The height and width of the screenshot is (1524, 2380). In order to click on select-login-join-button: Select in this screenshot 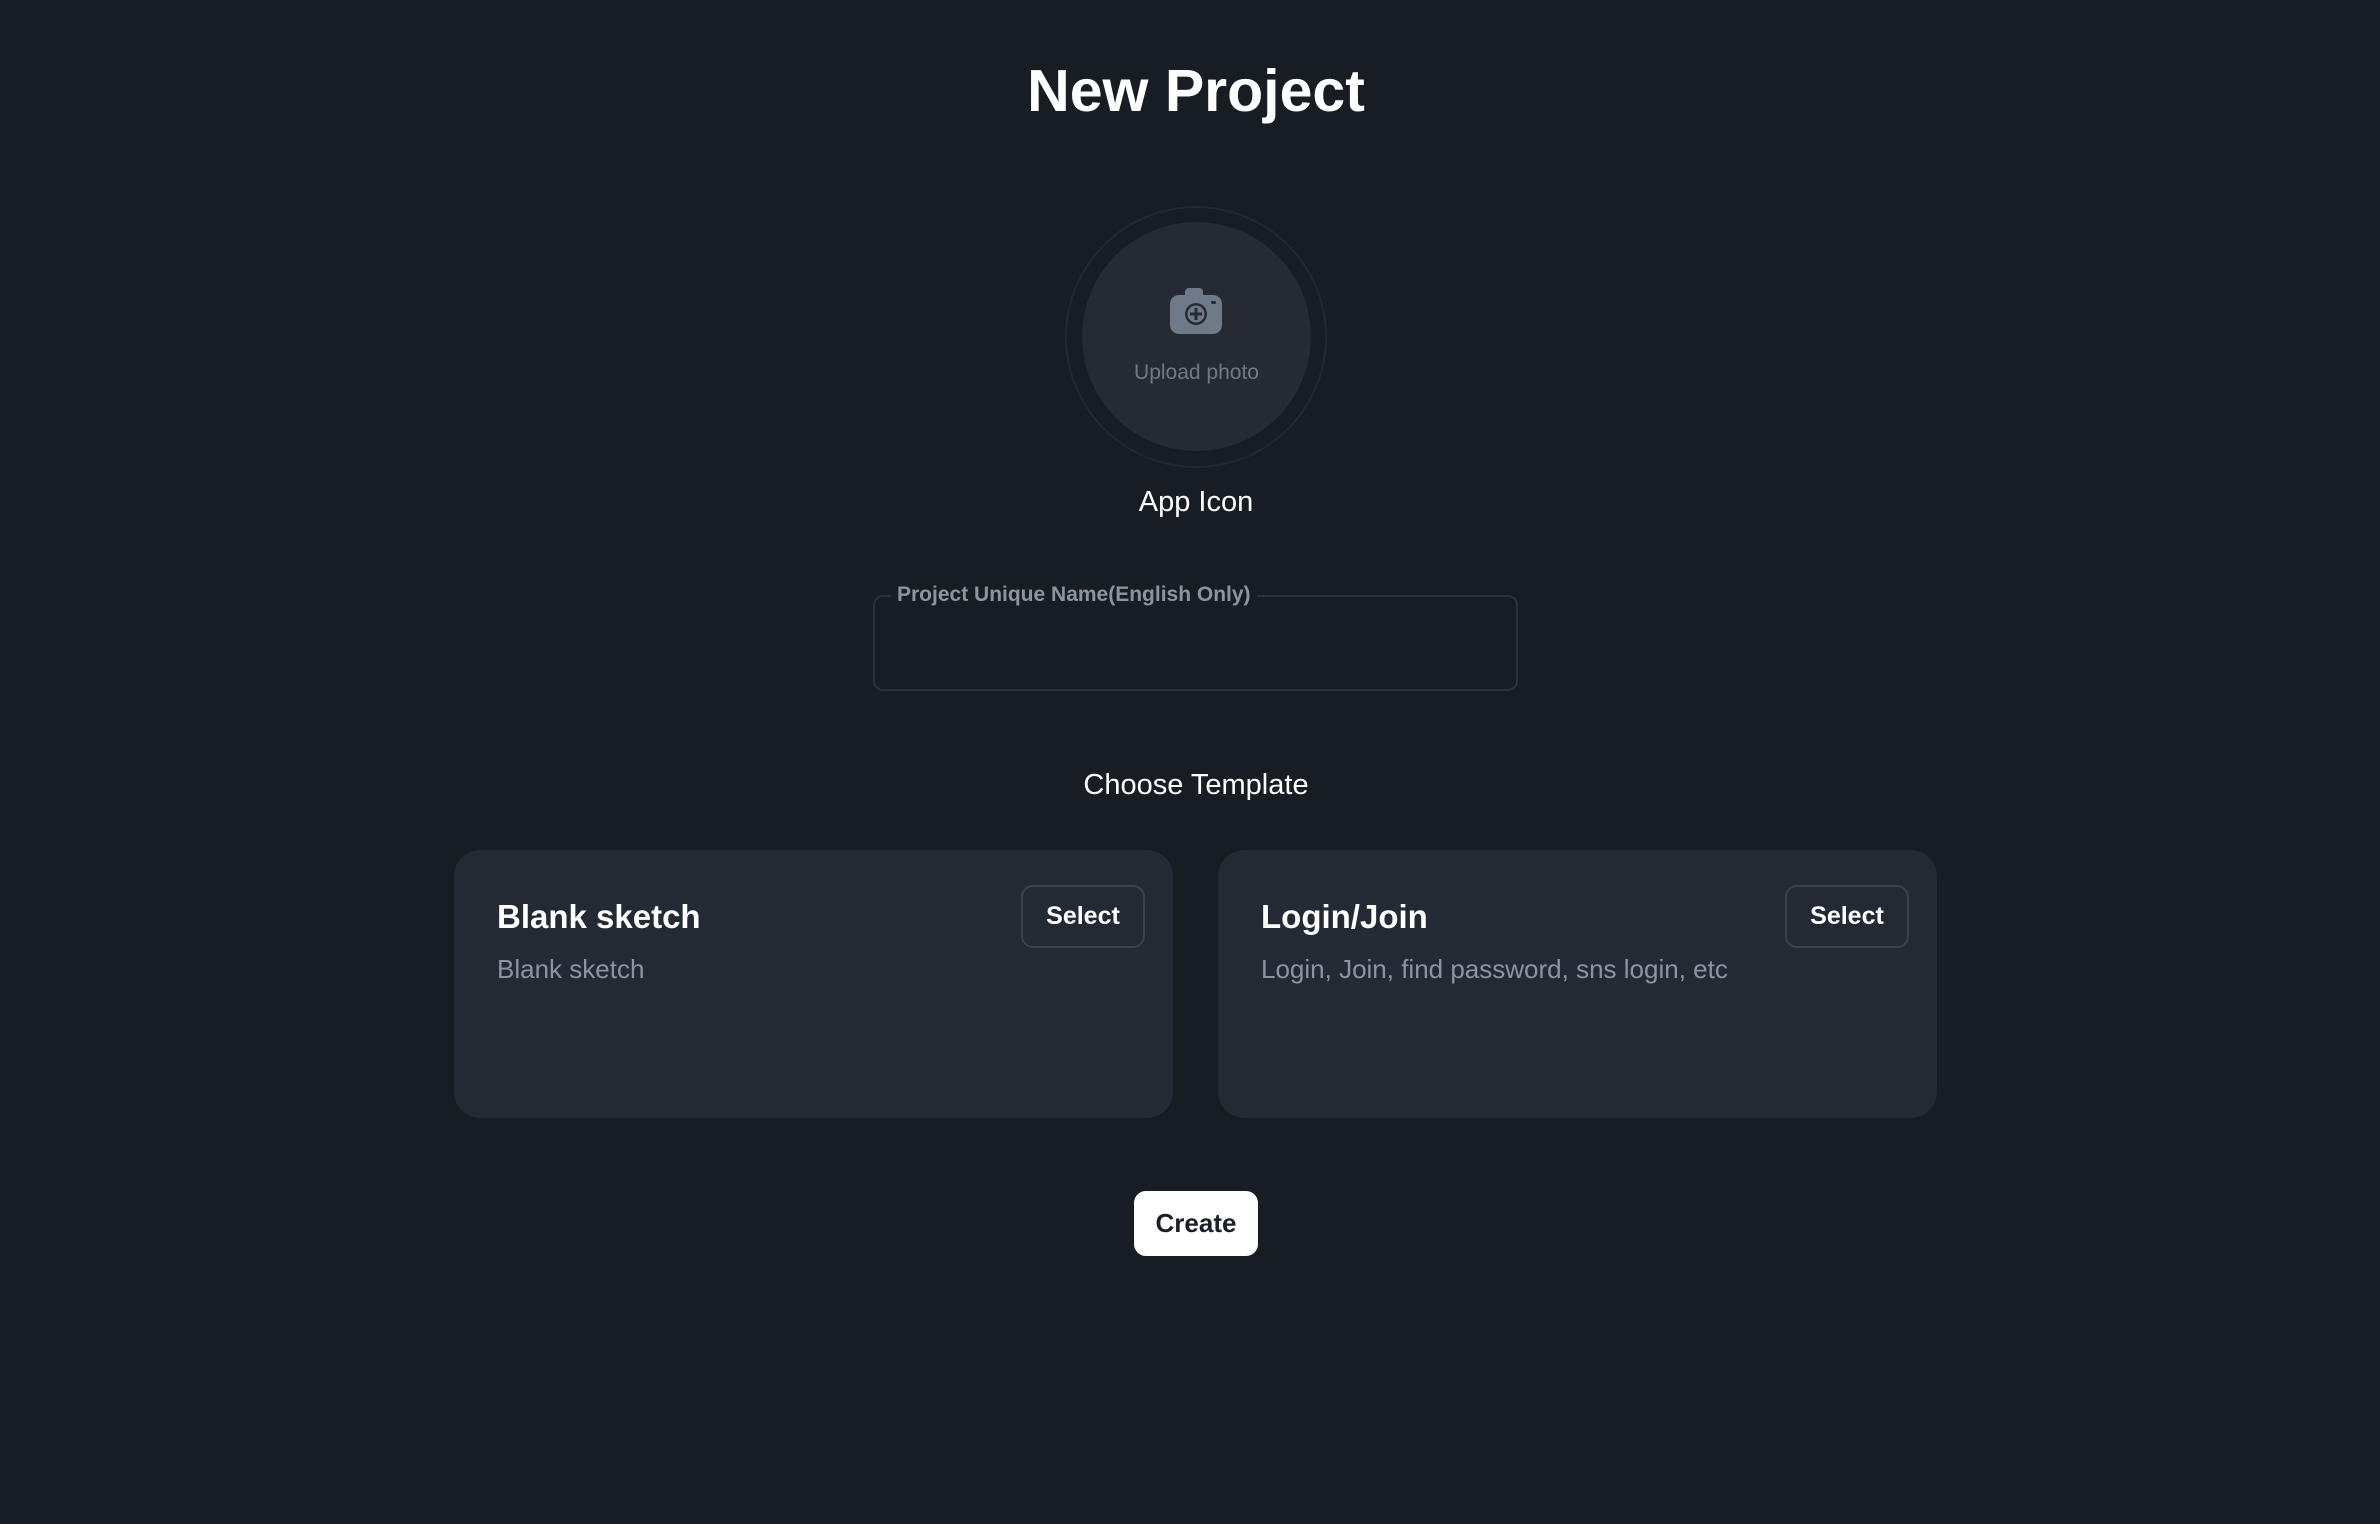, I will do `click(1847, 916)`.